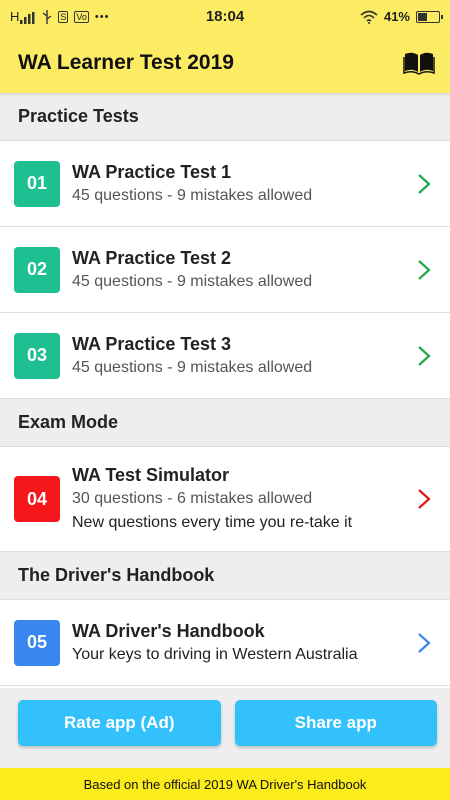 The image size is (450, 800). I want to click on action-buttons: Rate app (Ad) Share app, so click(225, 728).